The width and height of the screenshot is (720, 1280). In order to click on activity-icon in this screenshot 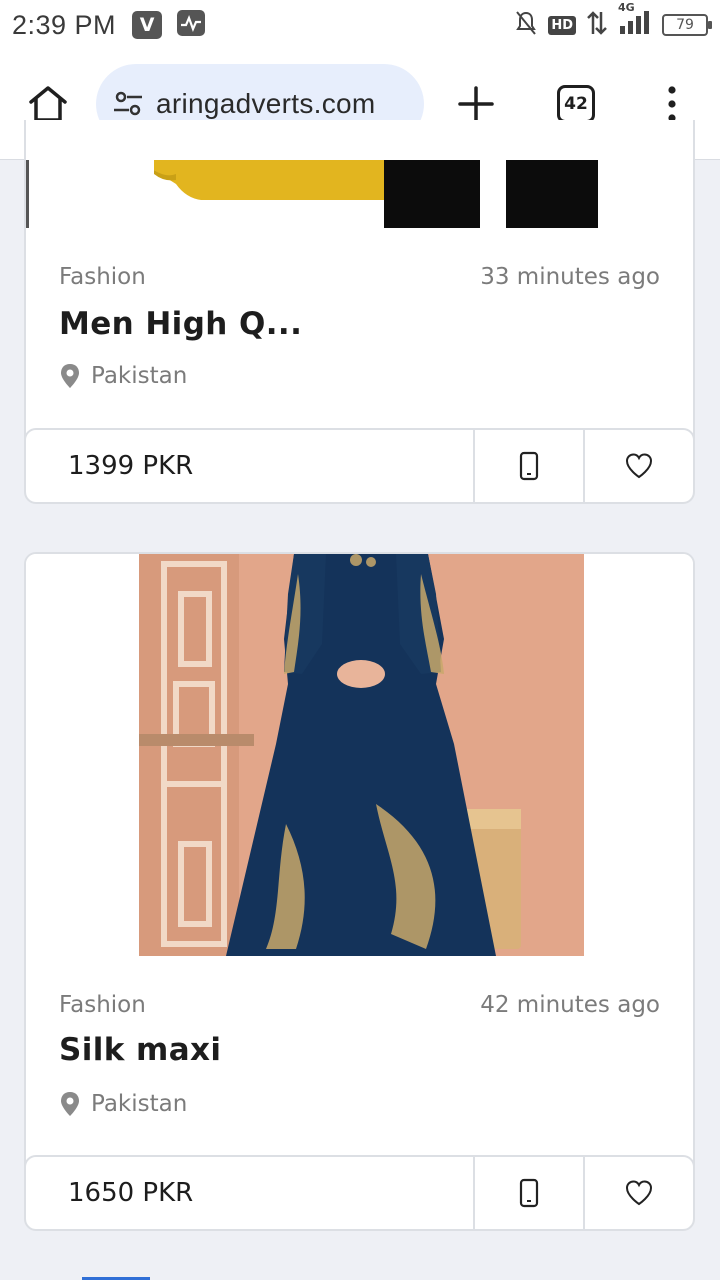, I will do `click(191, 25)`.